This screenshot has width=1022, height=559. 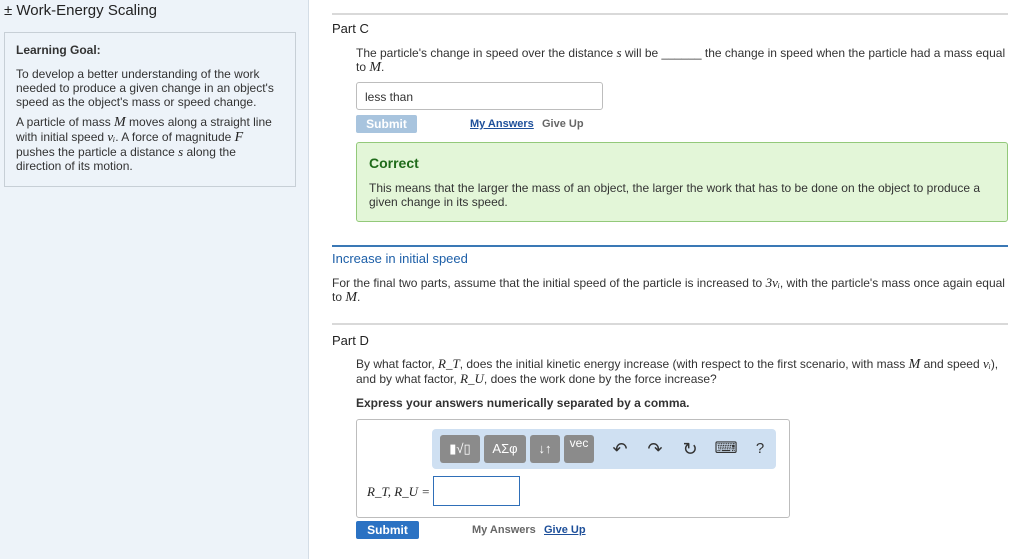 I want to click on greek-symbols-button: ΑΣφ, so click(x=505, y=449).